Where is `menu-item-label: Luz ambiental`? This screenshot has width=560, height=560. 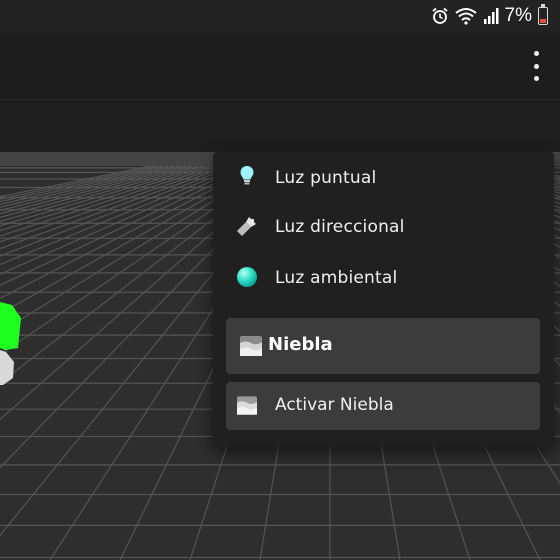
menu-item-label: Luz ambiental is located at coordinates (336, 277).